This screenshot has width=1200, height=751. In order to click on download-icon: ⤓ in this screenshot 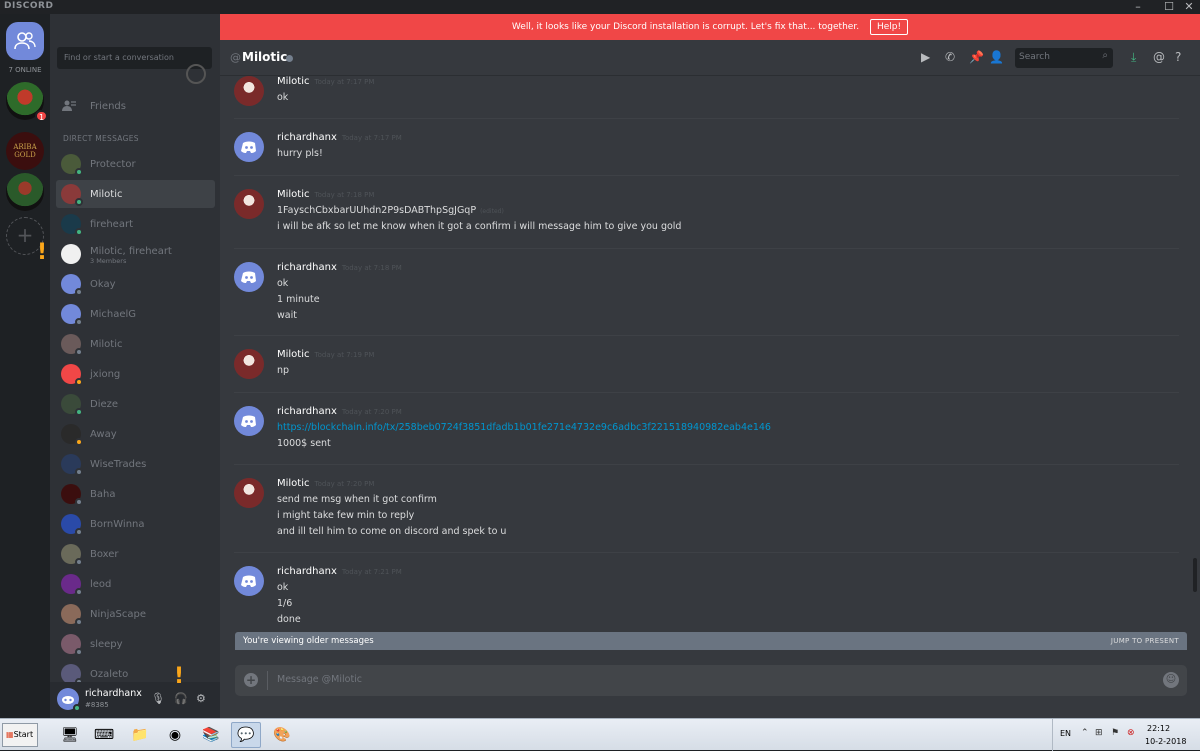, I will do `click(1133, 57)`.